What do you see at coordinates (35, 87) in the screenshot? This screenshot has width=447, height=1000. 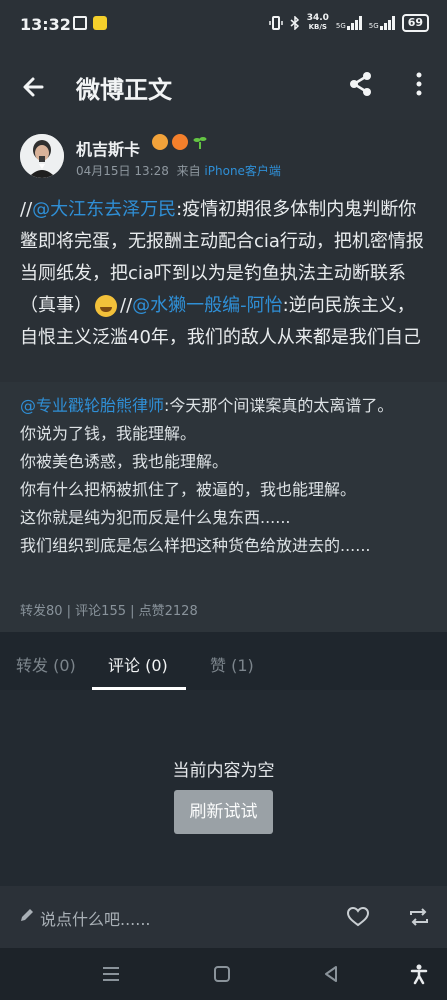 I see `back-arrow-icon` at bounding box center [35, 87].